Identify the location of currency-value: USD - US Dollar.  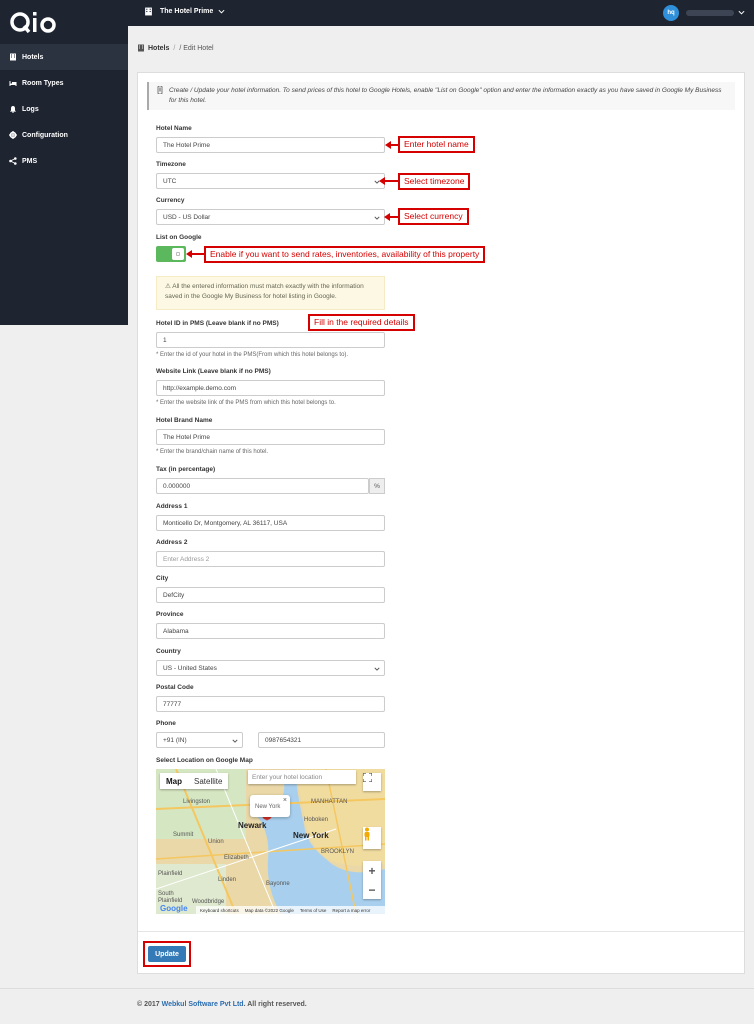
(187, 217).